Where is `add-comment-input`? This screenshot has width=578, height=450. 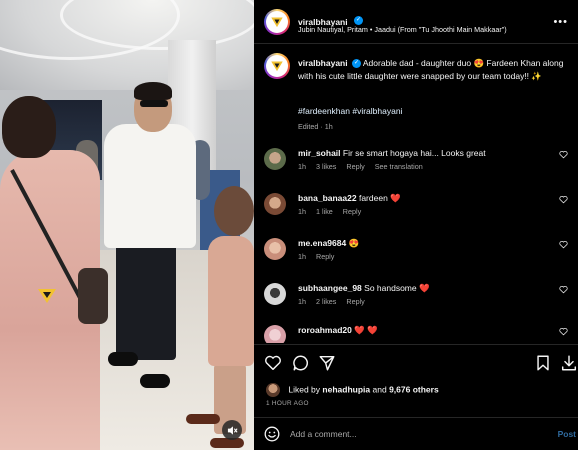
add-comment-input is located at coordinates (405, 434).